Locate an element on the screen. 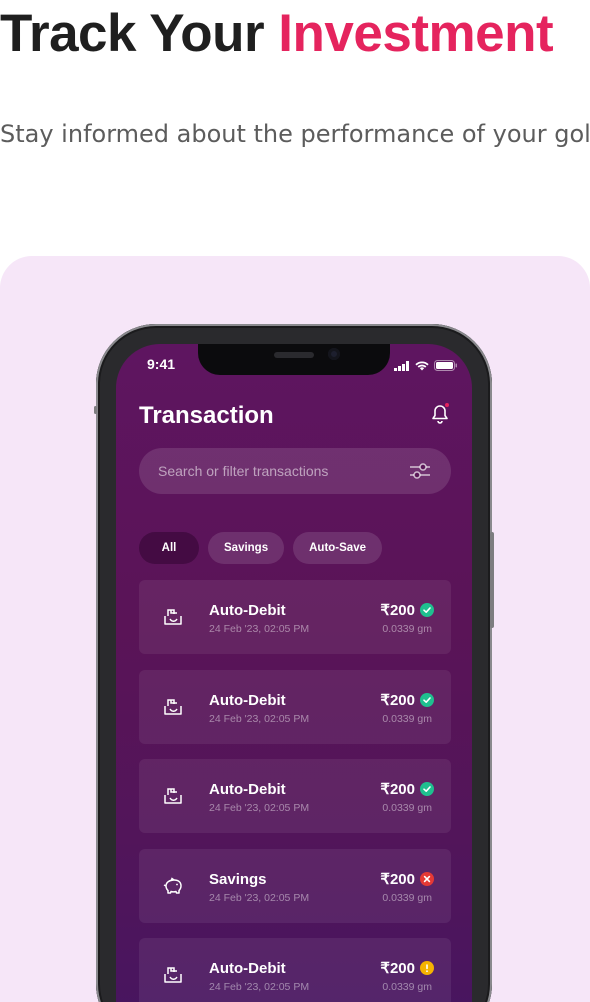 Image resolution: width=590 pixels, height=1002 pixels. headline-accent: Investment is located at coordinates (416, 33).